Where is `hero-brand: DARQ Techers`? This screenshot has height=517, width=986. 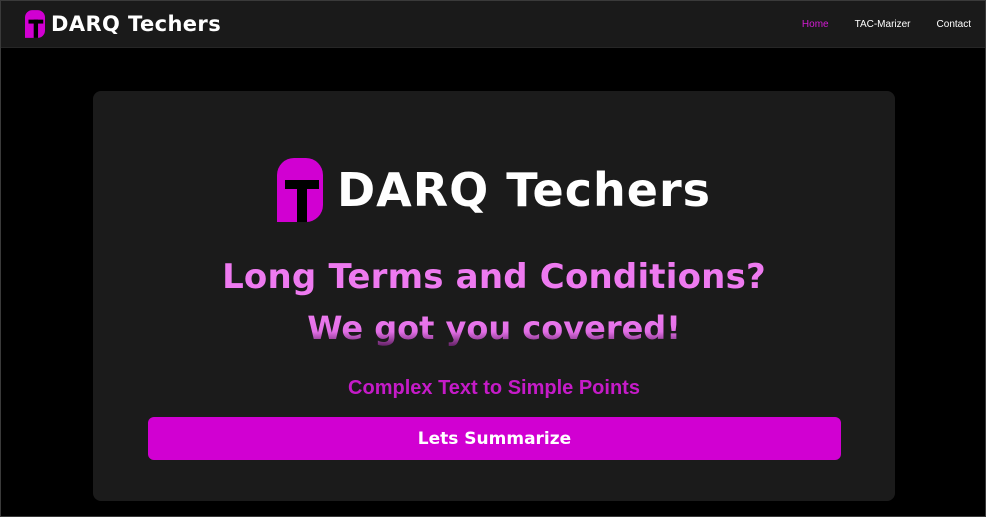
hero-brand: DARQ Techers is located at coordinates (494, 190).